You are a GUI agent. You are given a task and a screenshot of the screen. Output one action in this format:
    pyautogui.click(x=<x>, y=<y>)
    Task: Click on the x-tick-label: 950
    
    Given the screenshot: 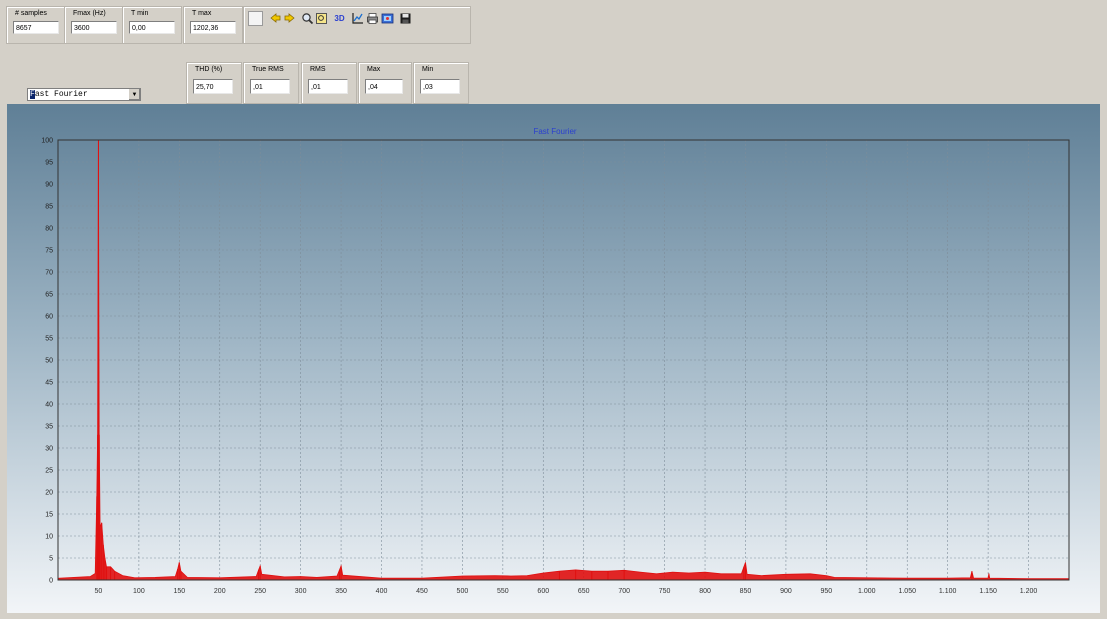 What is the action you would take?
    pyautogui.click(x=827, y=591)
    